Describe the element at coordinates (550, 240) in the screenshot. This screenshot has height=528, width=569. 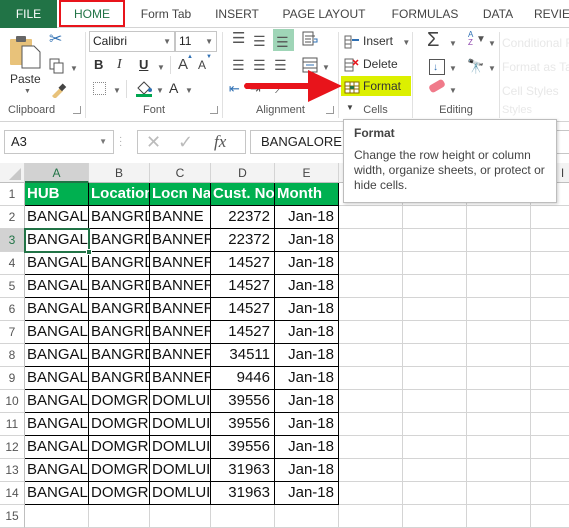
I see `cell-i3` at that location.